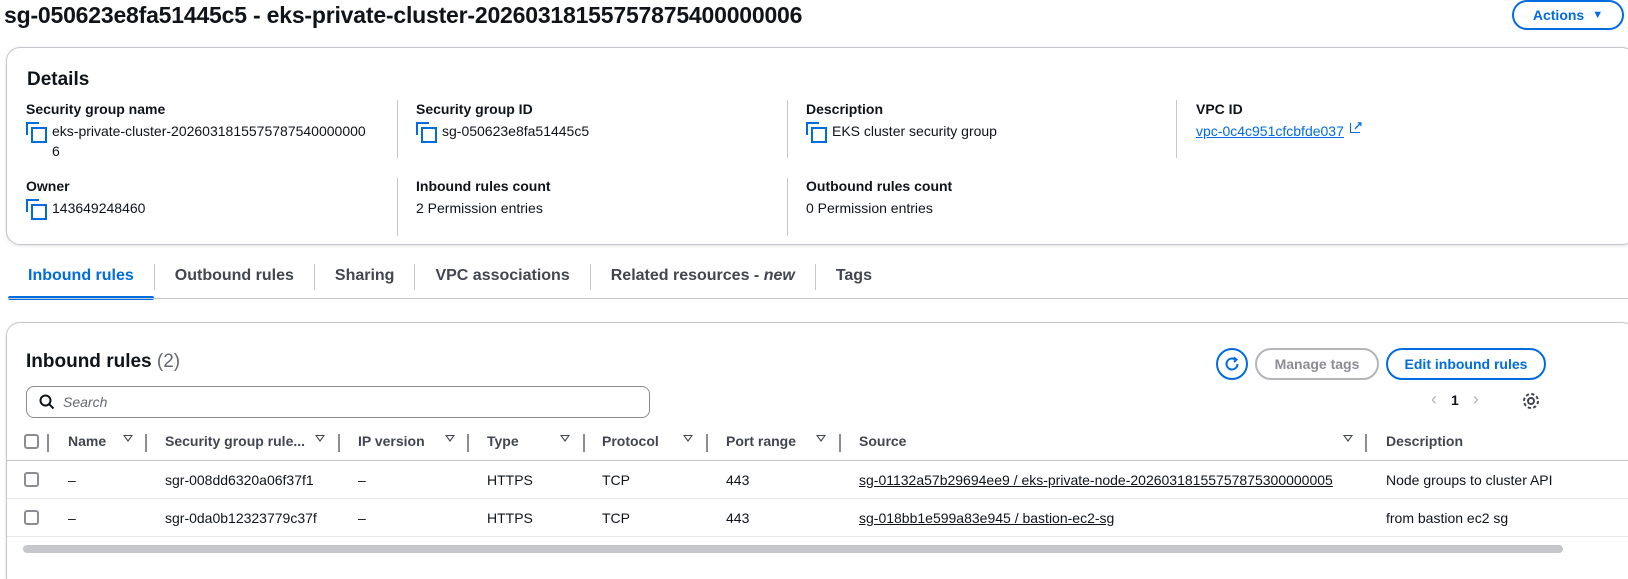 The height and width of the screenshot is (579, 1628). Describe the element at coordinates (761, 441) in the screenshot. I see `column-header-port-range: Port range` at that location.